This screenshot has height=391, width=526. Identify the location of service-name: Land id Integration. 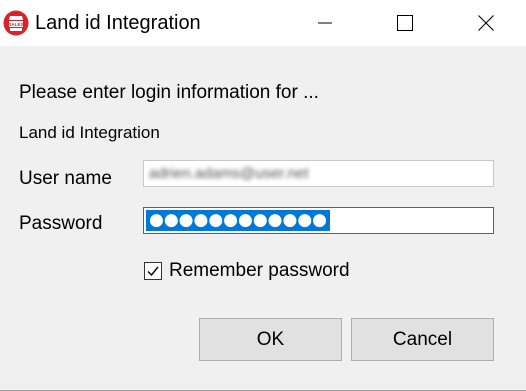
(89, 132).